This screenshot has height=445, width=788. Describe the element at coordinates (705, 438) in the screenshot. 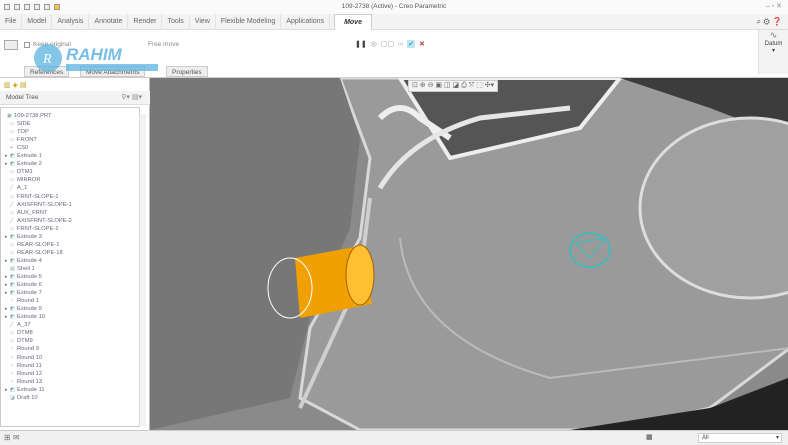

I see `filter-value: All` at that location.